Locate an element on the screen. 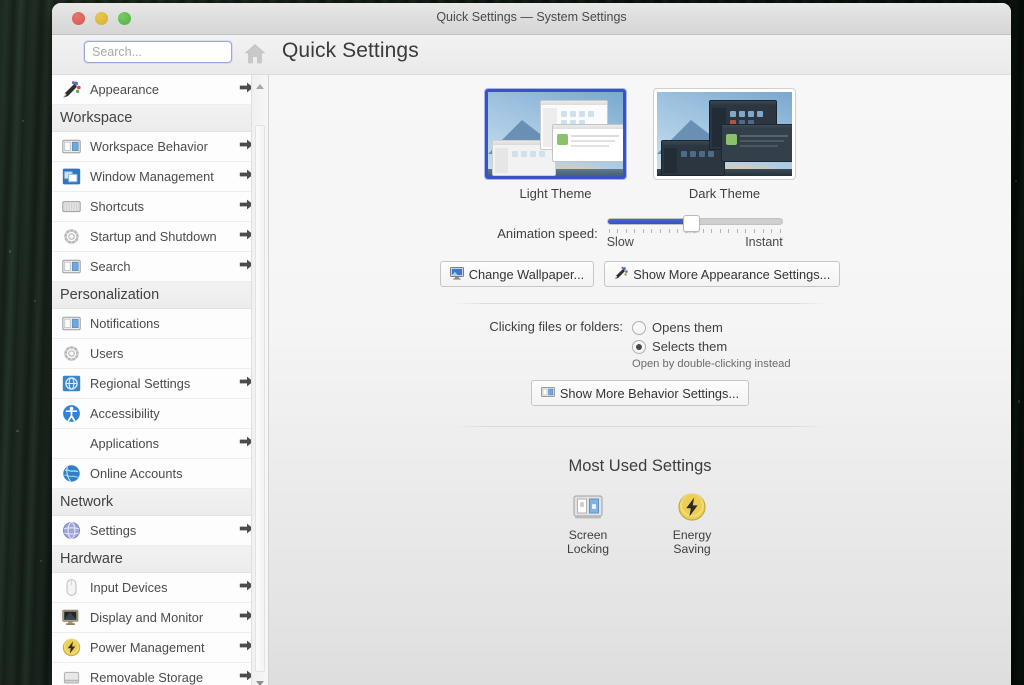  sidebar-item-startup-and-shutdown: Startup and Shutdown is located at coordinates (160, 237).